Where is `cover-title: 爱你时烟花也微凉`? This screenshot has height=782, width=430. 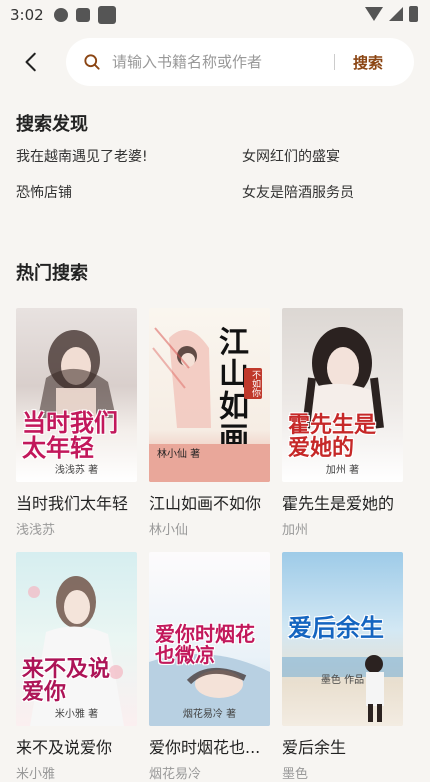
cover-title: 爱你时烟花也微凉 is located at coordinates (205, 644).